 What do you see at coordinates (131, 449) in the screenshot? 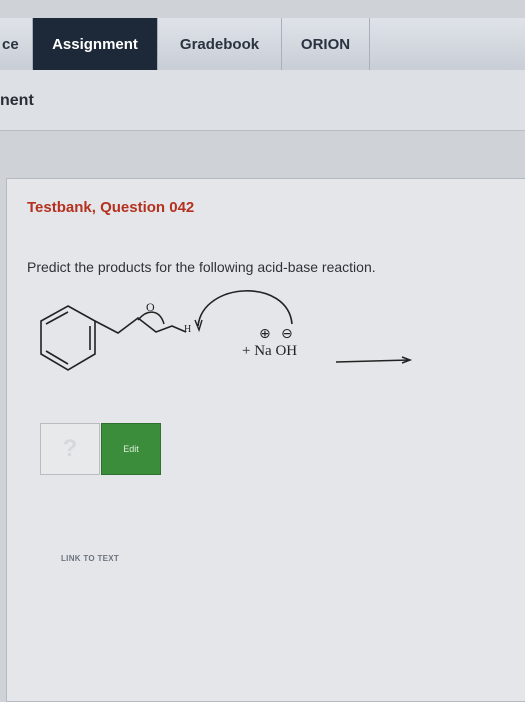
I see `edit-button: Edit` at bounding box center [131, 449].